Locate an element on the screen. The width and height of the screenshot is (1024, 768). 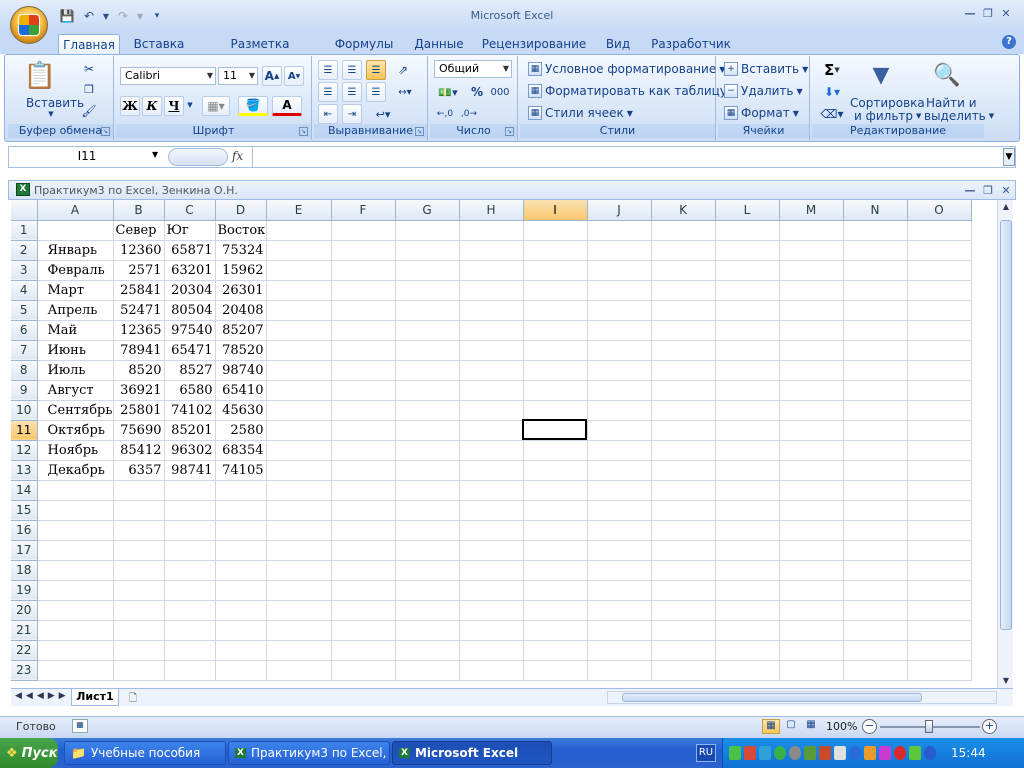
sort-filter-label-1: Сортировка is located at coordinates (887, 103).